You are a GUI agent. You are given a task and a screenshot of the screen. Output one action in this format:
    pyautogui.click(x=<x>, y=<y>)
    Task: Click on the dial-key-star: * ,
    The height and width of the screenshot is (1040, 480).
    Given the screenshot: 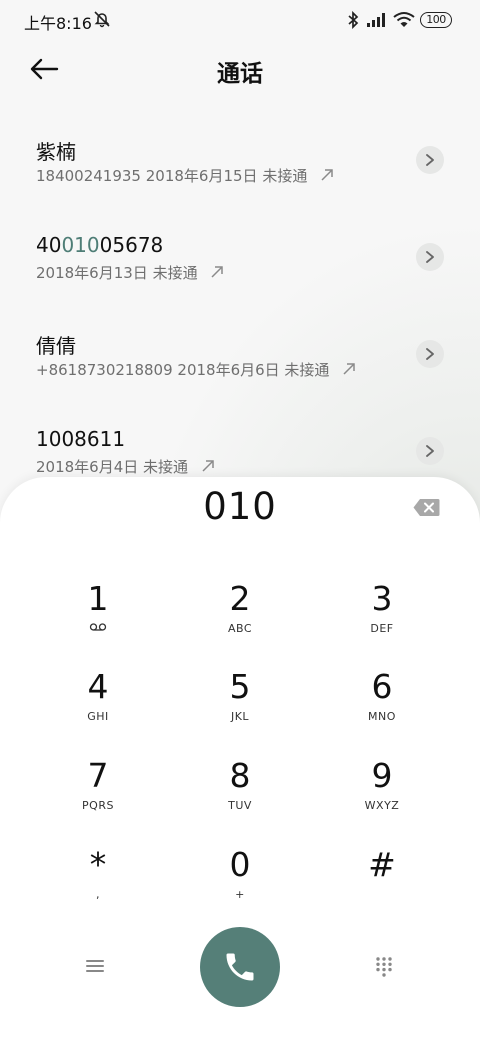 What is the action you would take?
    pyautogui.click(x=98, y=882)
    